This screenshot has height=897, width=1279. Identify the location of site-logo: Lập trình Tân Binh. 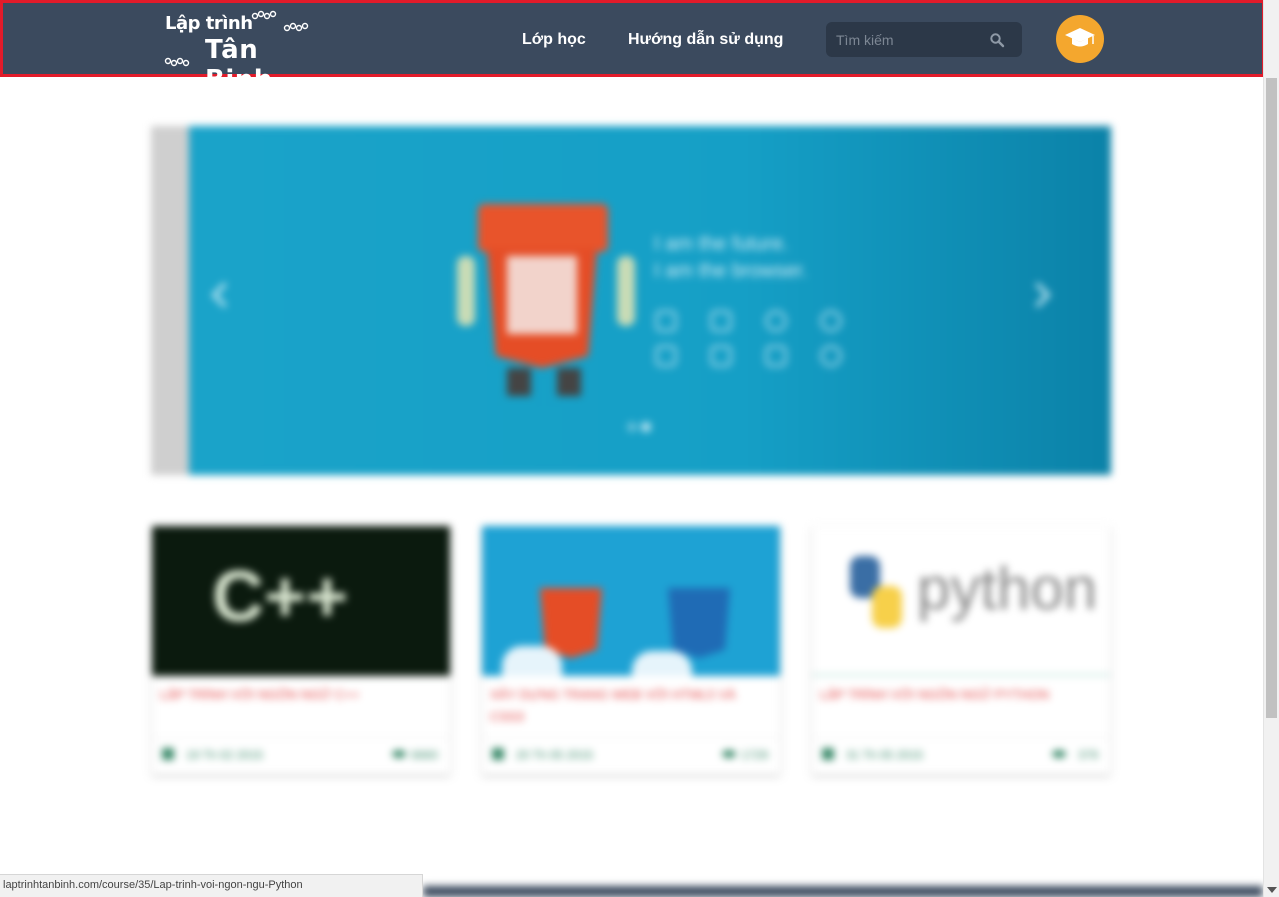
(246, 52).